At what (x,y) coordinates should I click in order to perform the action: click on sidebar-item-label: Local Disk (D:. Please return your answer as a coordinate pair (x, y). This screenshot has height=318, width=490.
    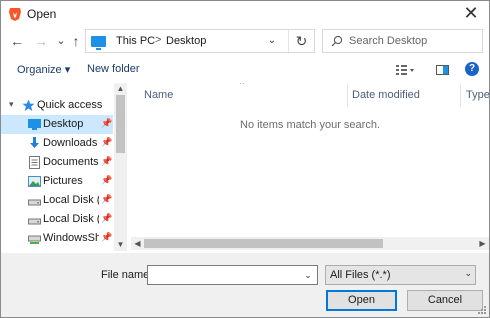
    Looking at the image, I should click on (71, 200).